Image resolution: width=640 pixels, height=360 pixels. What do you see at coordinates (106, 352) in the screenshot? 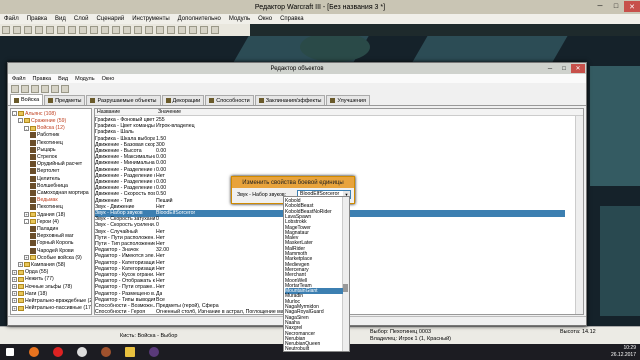
I see `taskbar-app` at bounding box center [106, 352].